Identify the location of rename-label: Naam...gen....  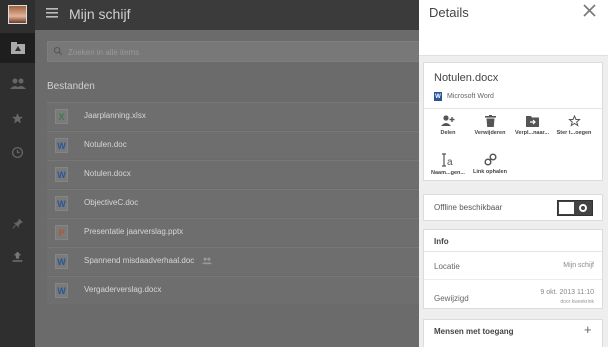
(448, 173).